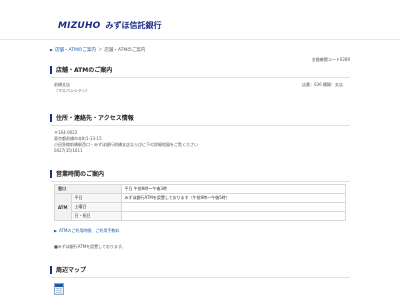 This screenshot has width=400, height=300. Describe the element at coordinates (233, 207) in the screenshot. I see `row-value-saturday` at that location.